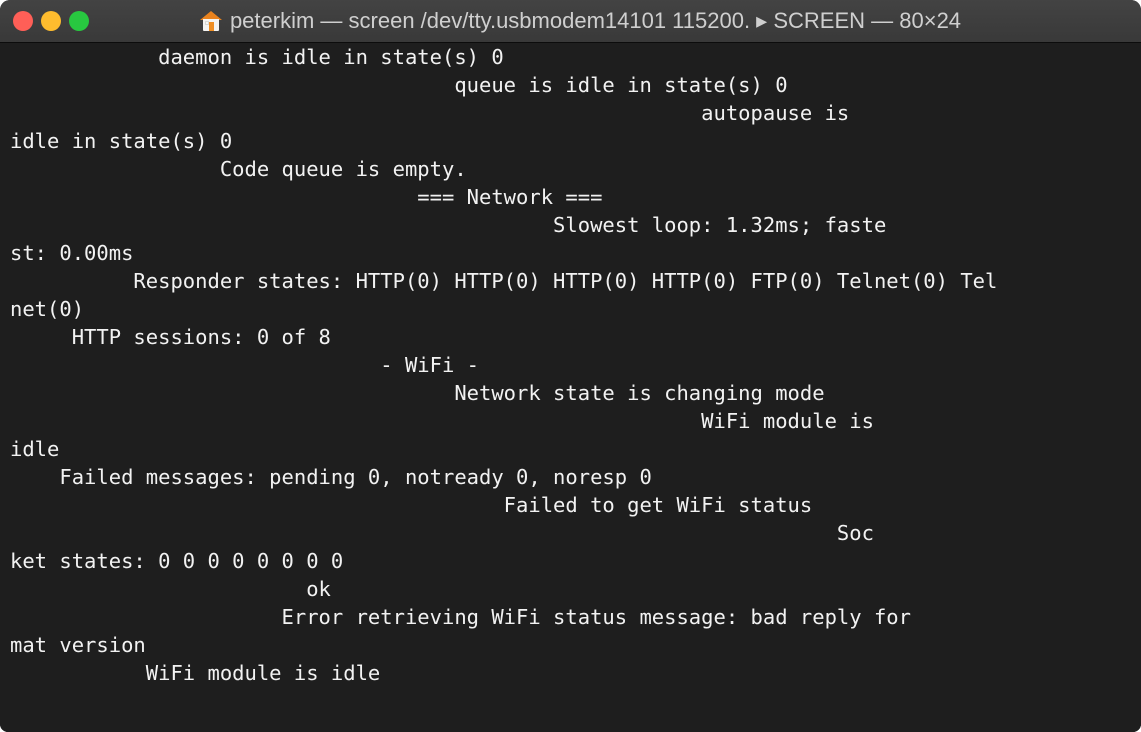  I want to click on terminal-line: Network state is changing mode, so click(417, 393).